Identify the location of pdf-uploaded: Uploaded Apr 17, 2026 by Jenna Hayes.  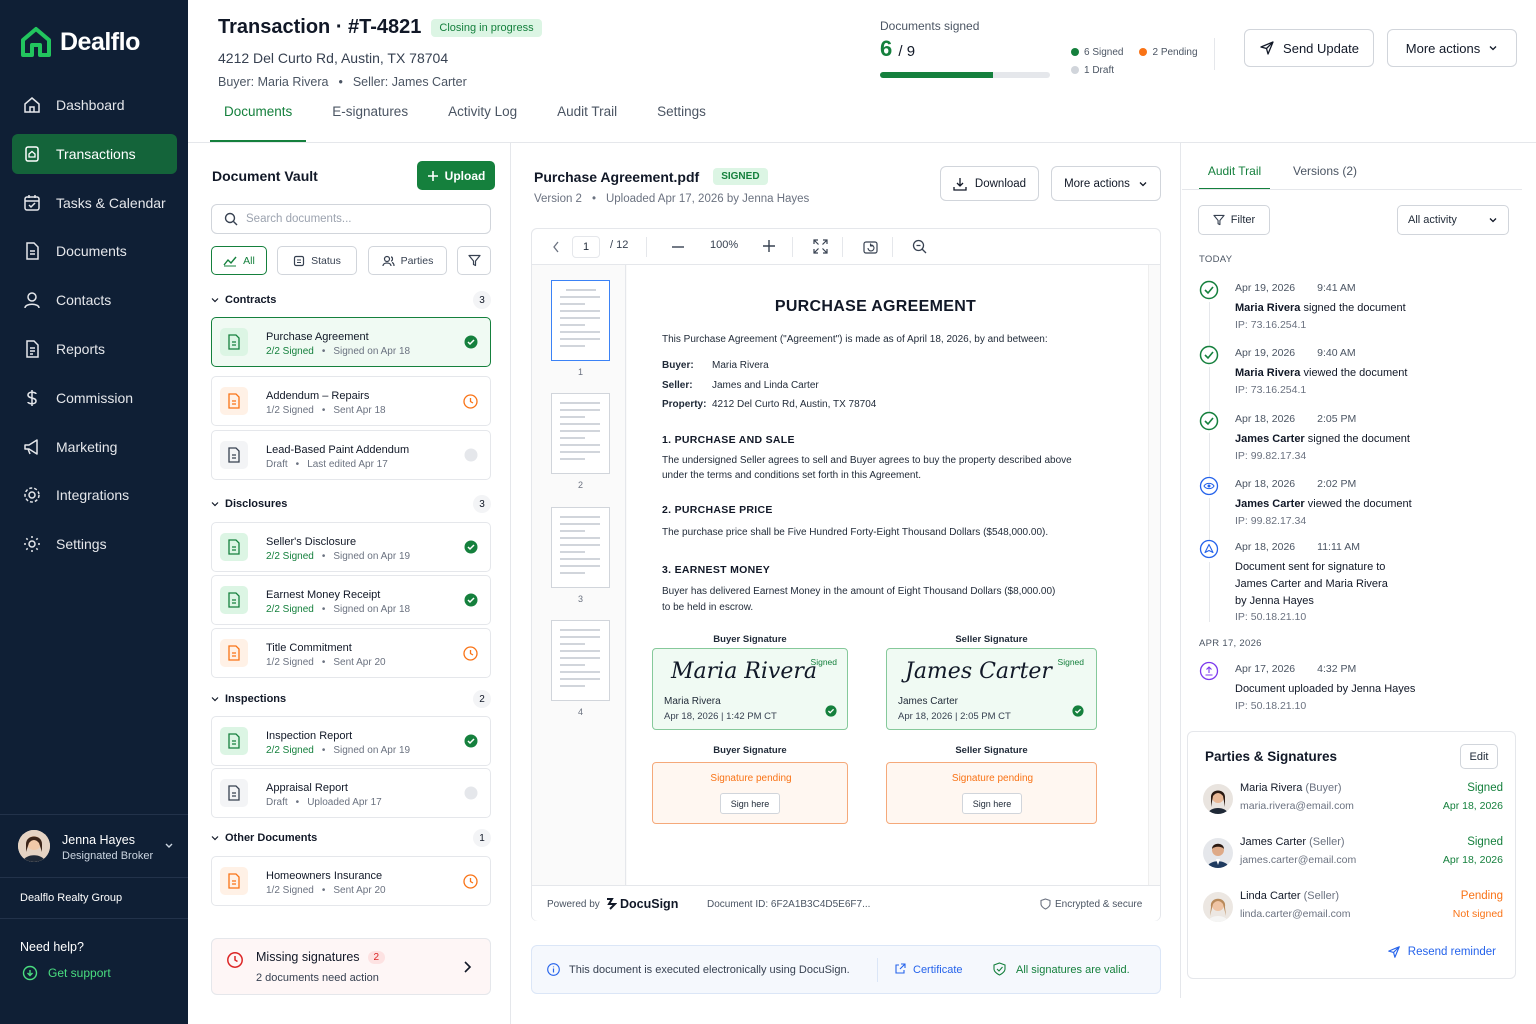
(707, 199).